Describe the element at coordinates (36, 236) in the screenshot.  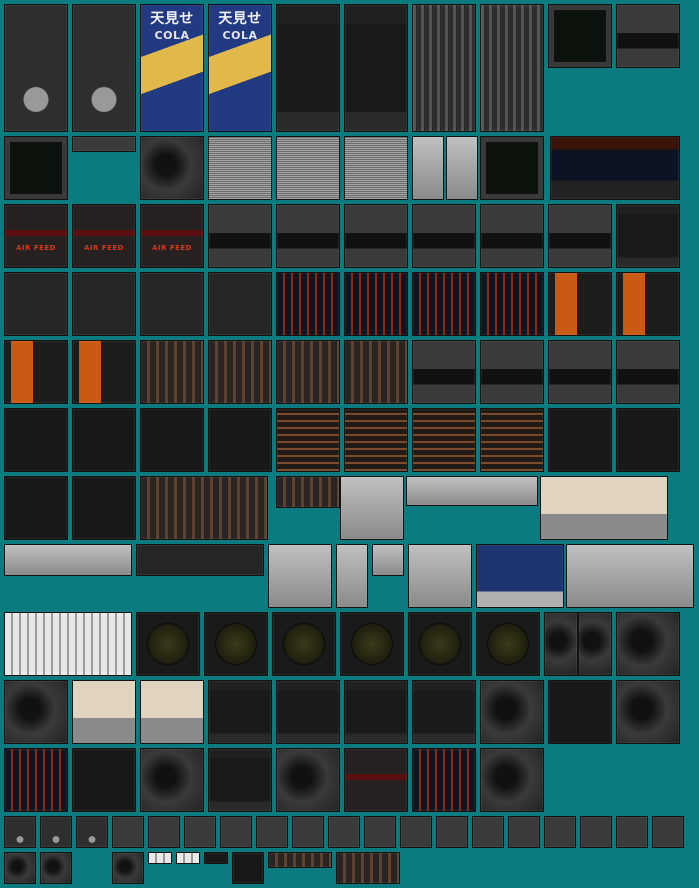
I see `sprite-tile-red: AIR FEED` at that location.